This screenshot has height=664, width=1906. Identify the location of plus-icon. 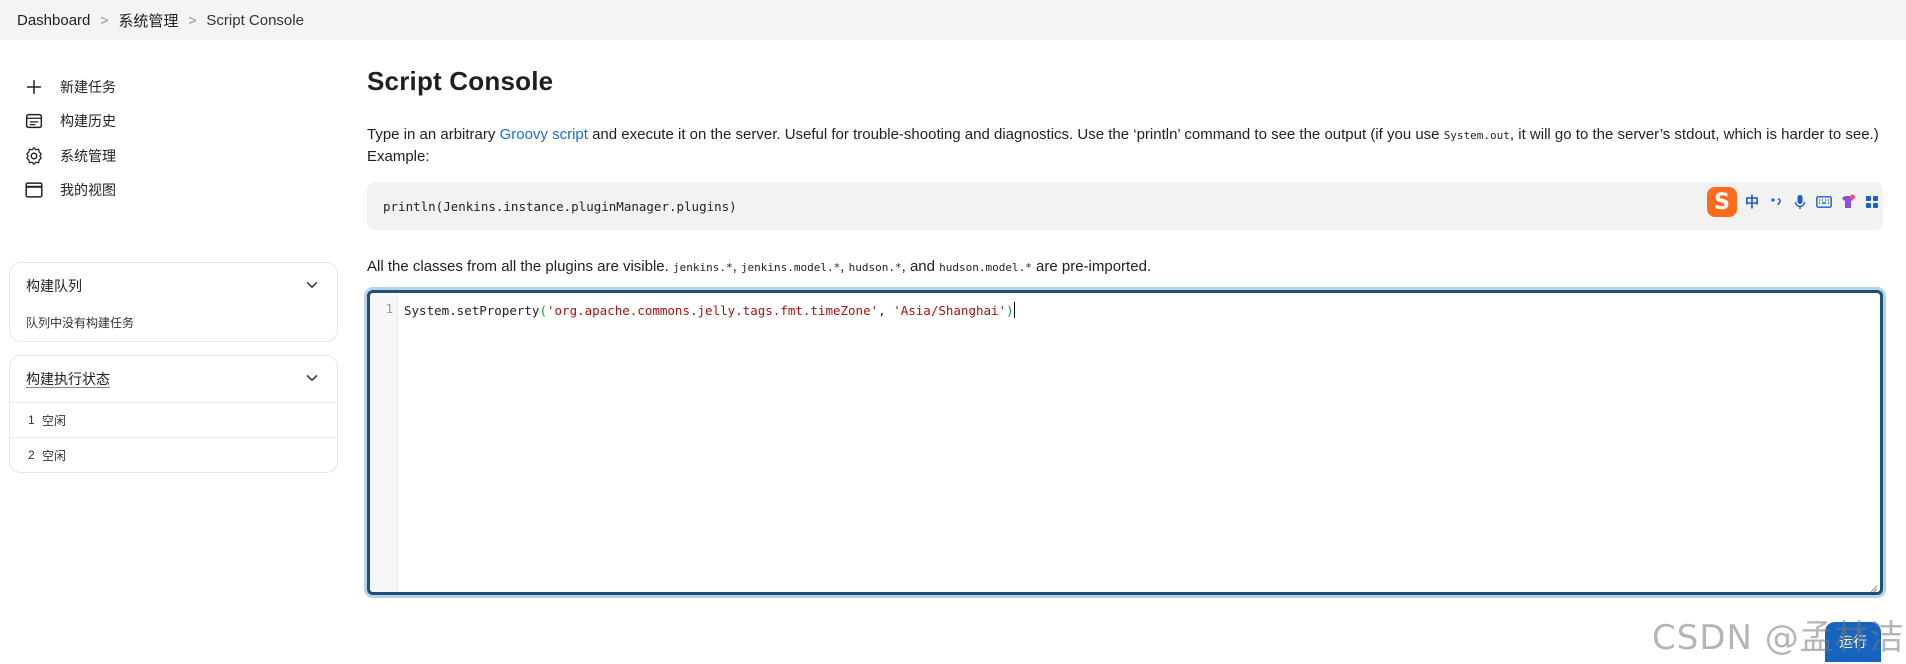
(34, 87).